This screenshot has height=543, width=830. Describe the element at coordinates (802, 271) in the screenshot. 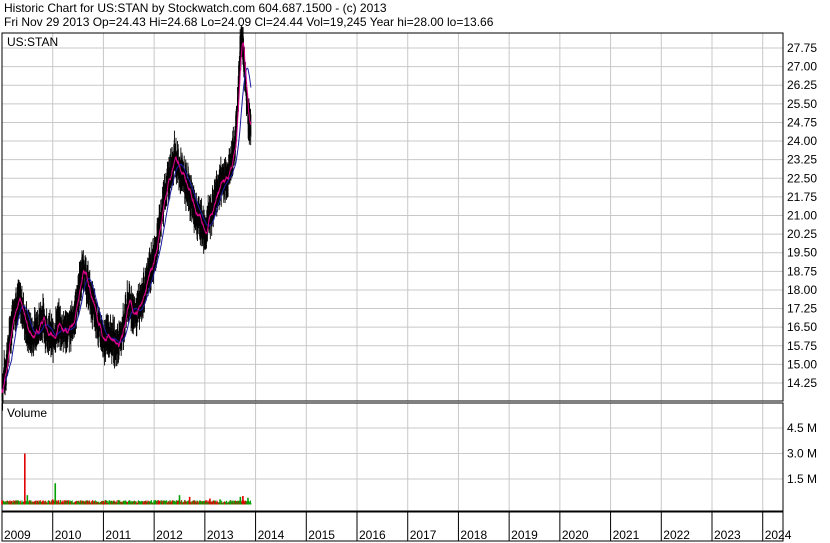

I see `price-tick-label: 18.75` at that location.